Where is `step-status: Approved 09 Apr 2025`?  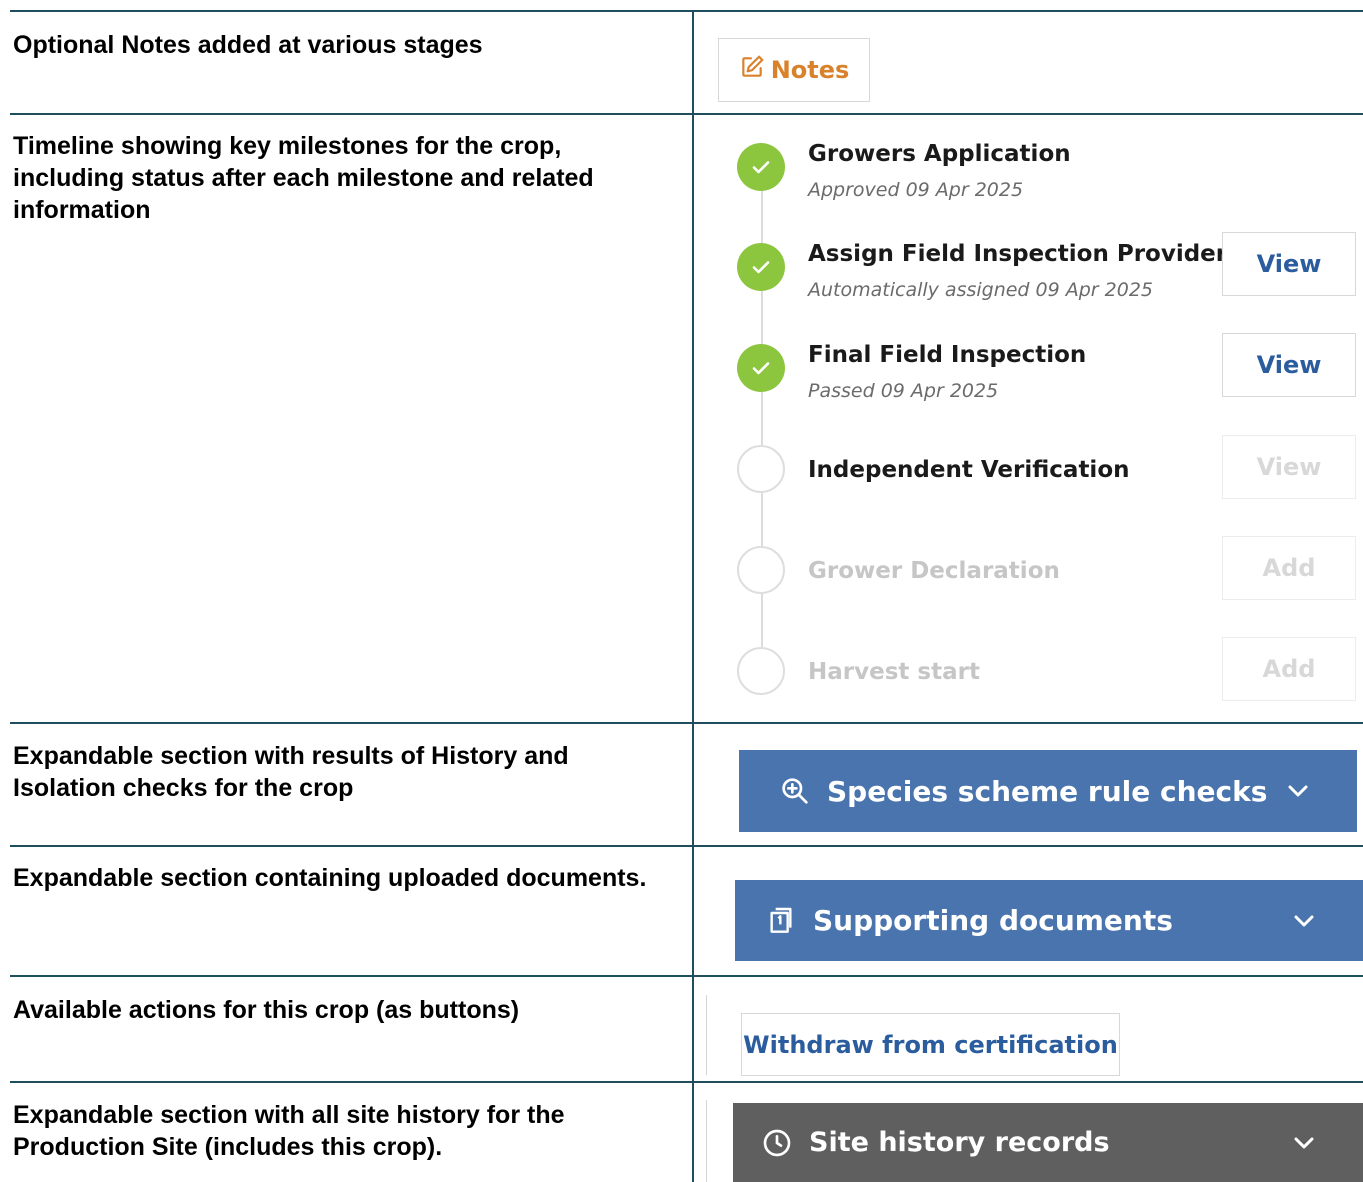 step-status: Approved 09 Apr 2025 is located at coordinates (916, 190).